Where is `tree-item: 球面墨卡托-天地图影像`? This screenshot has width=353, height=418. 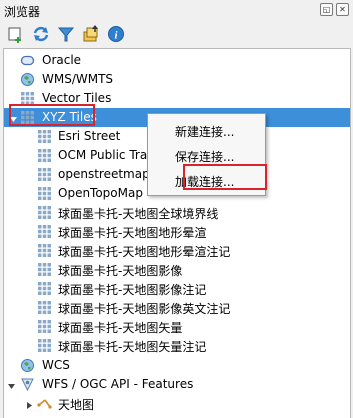 tree-item: 球面墨卡托-天地图影像 is located at coordinates (177, 269).